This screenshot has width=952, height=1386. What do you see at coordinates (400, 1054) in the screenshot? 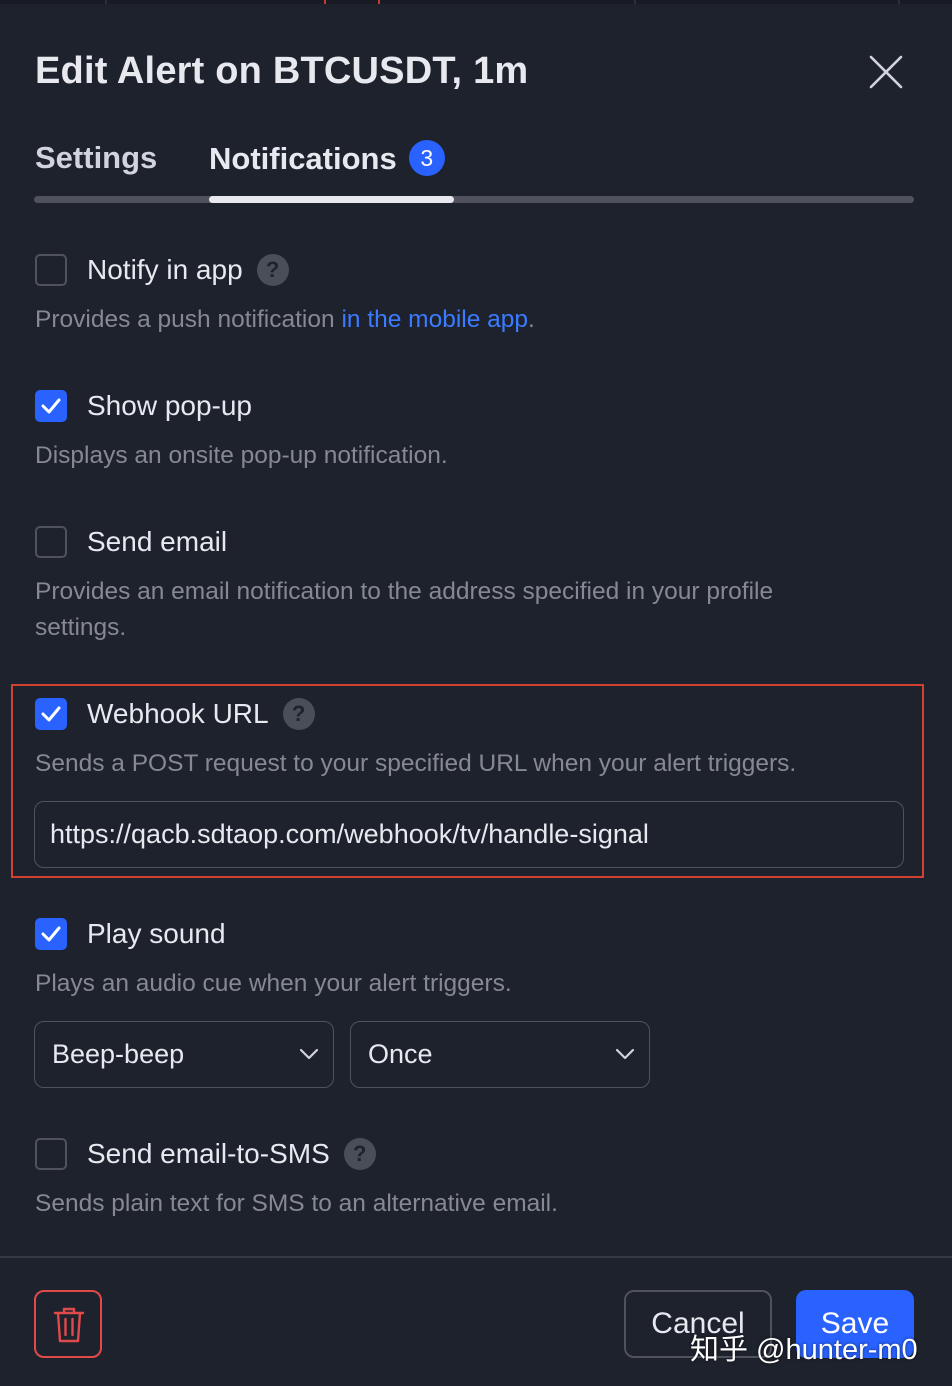
I see `repeat-select-value: Once` at bounding box center [400, 1054].